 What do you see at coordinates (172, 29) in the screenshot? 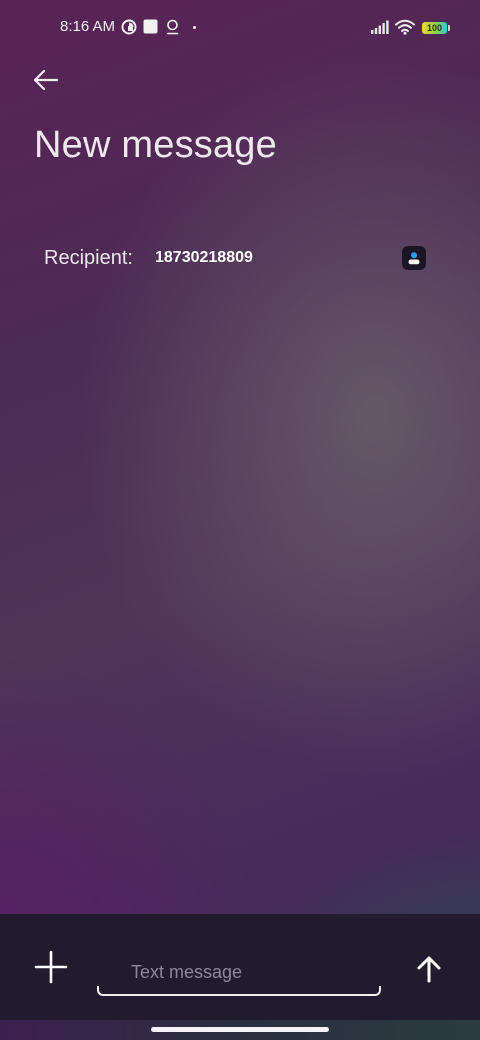
I see `location-pin-icon` at bounding box center [172, 29].